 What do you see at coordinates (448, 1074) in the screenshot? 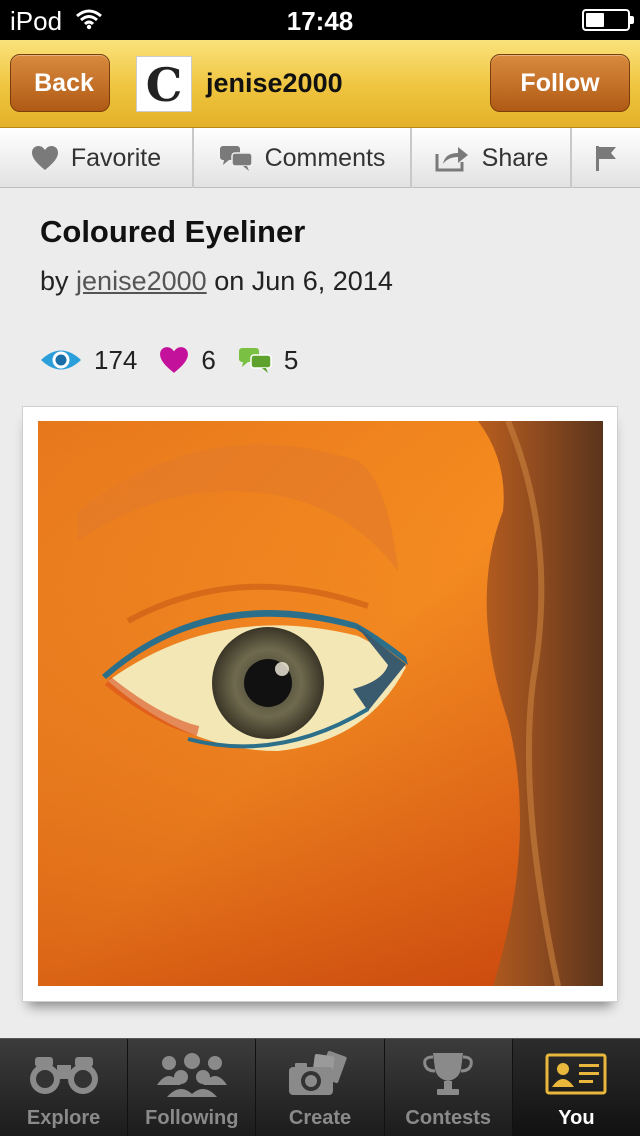
I see `trophy-icon` at bounding box center [448, 1074].